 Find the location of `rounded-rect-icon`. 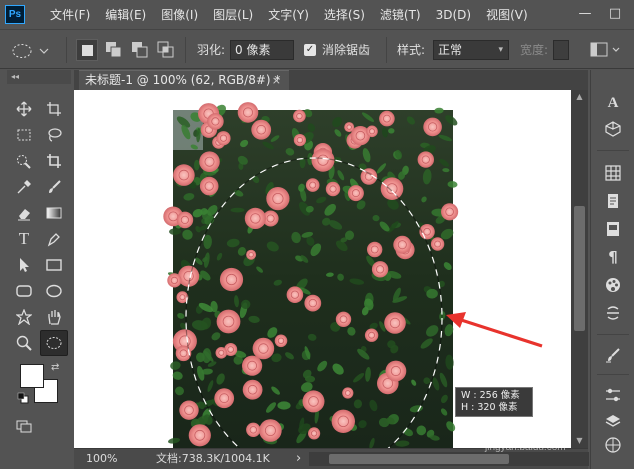

rounded-rect-icon is located at coordinates (24, 291).